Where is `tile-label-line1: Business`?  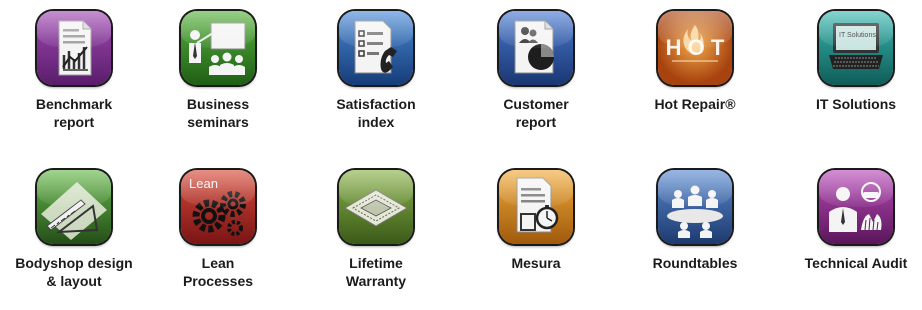 tile-label-line1: Business is located at coordinates (218, 104).